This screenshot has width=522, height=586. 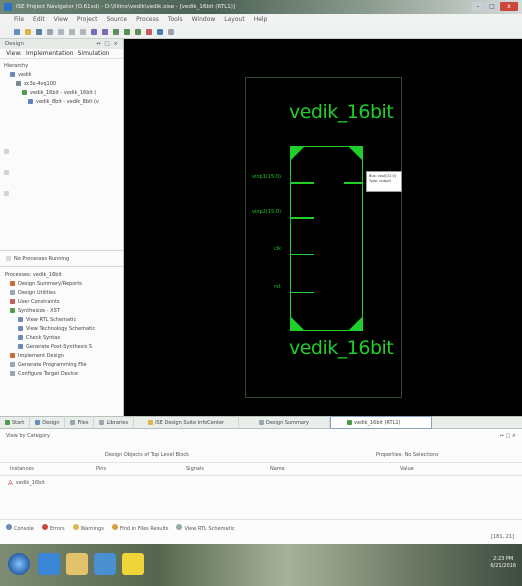 I want to click on tab-errors: Errors, so click(x=53, y=528).